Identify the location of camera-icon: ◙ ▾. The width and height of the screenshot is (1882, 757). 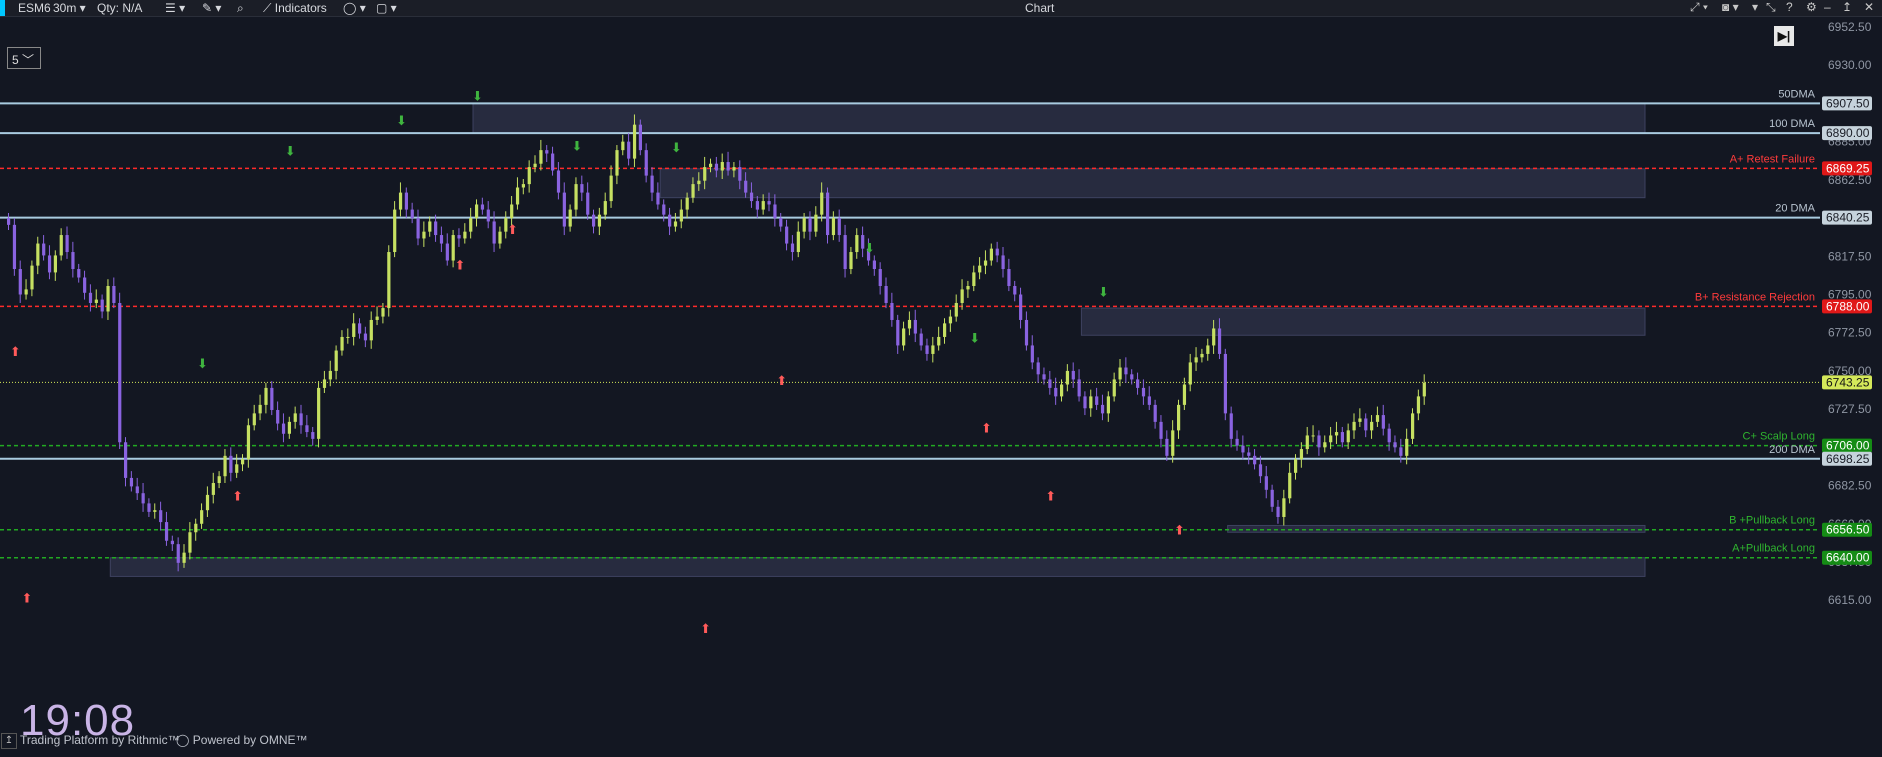
(1730, 7).